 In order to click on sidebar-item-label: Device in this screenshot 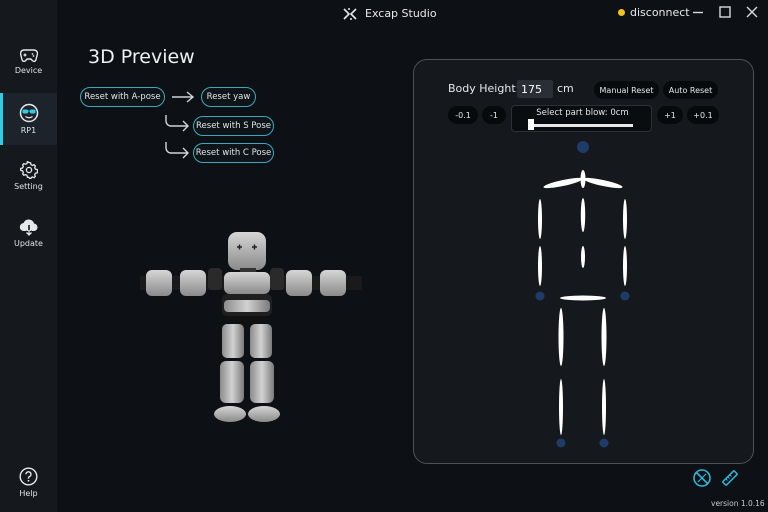, I will do `click(28, 70)`.